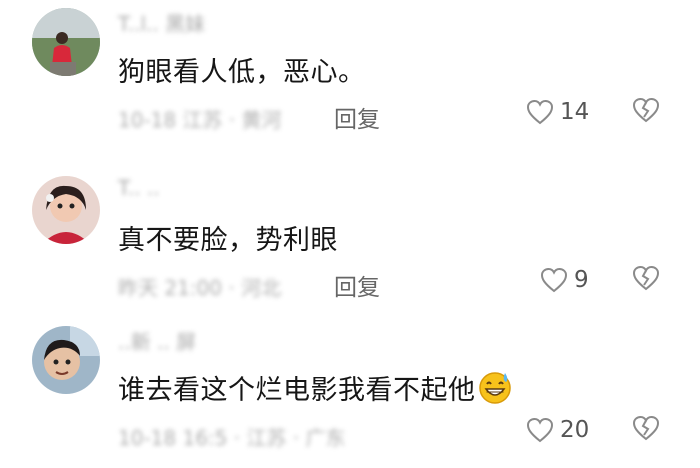 This screenshot has height=468, width=700. Describe the element at coordinates (139, 188) in the screenshot. I see `username: T.. ..` at that location.